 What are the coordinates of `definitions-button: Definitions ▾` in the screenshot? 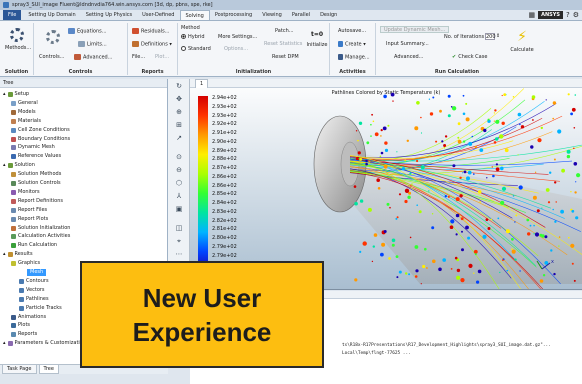 It's located at (152, 44).